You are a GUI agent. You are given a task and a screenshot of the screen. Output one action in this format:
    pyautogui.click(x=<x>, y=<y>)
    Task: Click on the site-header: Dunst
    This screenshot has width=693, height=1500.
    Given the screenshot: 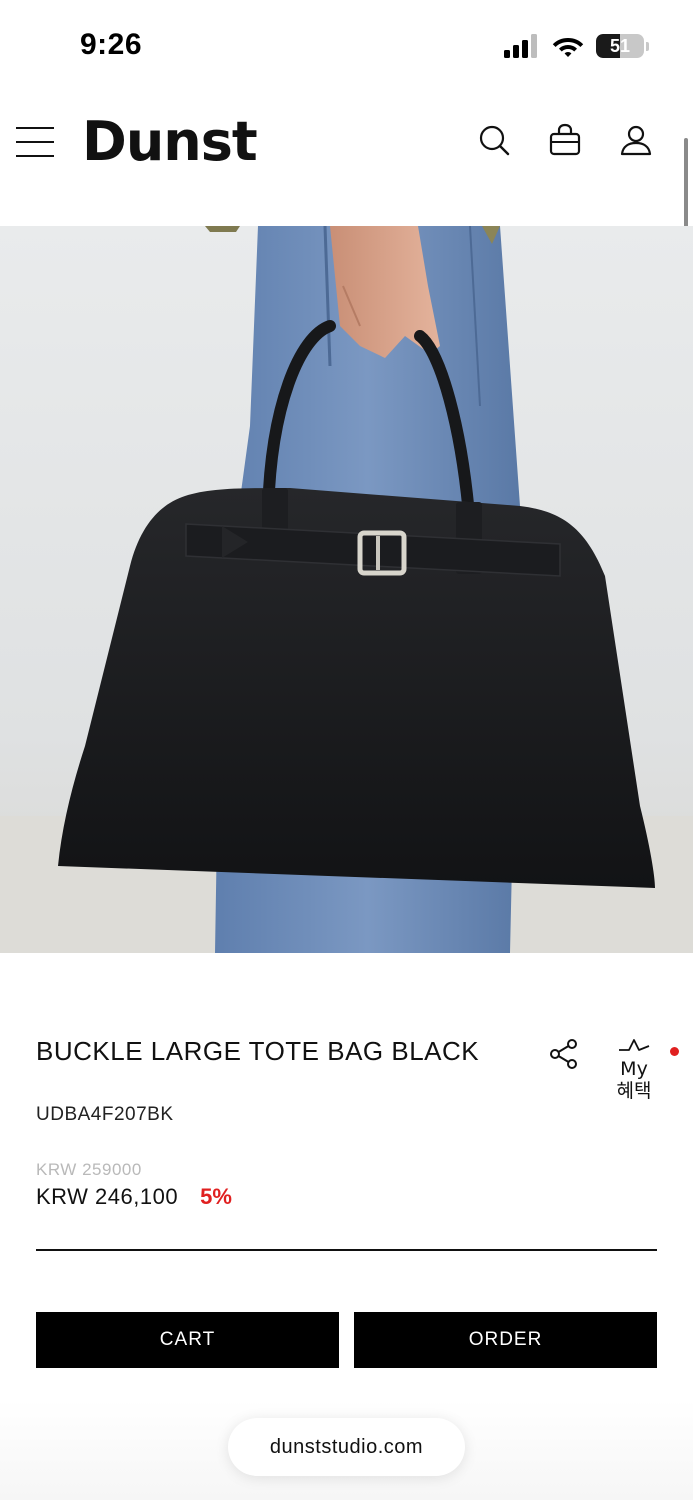 What is the action you would take?
    pyautogui.click(x=346, y=159)
    